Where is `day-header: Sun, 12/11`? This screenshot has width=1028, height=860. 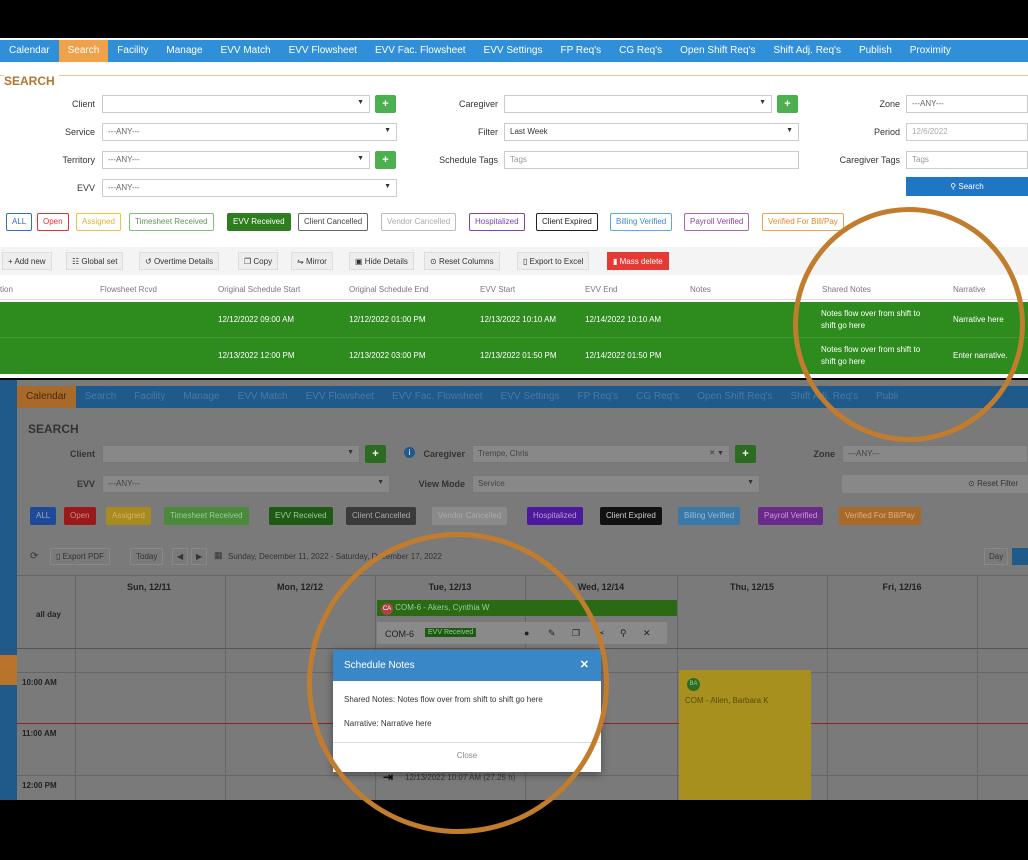
day-header: Sun, 12/11 is located at coordinates (149, 587).